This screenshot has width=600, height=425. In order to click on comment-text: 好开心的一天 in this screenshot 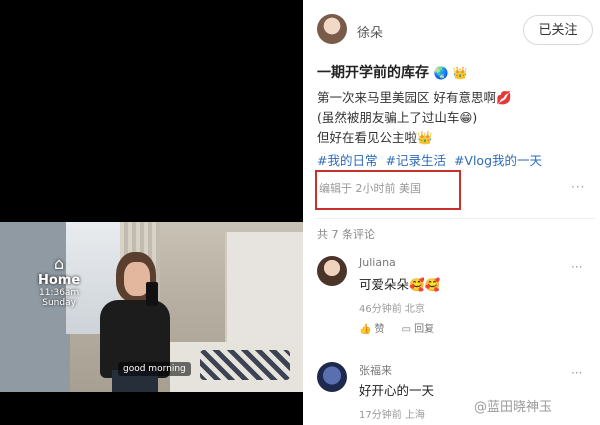, I will do `click(397, 390)`.